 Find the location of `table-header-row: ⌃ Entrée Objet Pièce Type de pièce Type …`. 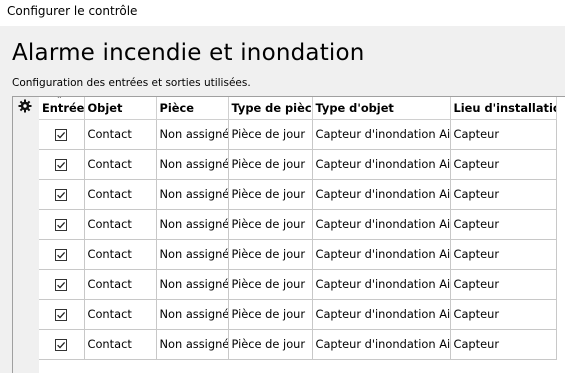

table-header-row: ⌃ Entrée Objet Pièce Type de pièce Type … is located at coordinates (298, 108).